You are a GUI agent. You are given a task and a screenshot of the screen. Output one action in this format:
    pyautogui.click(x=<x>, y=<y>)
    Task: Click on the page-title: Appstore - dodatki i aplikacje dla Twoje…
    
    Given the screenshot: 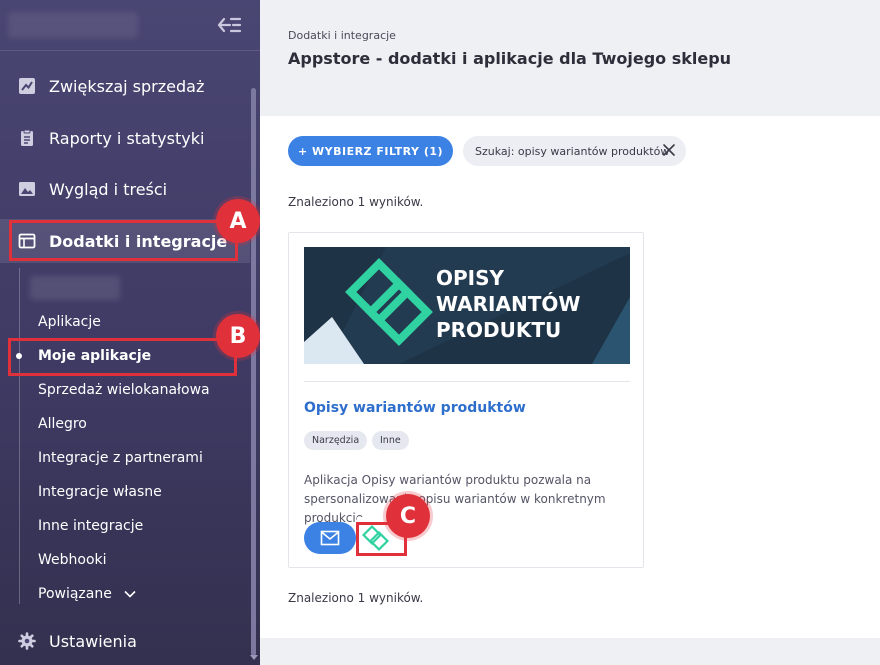 What is the action you would take?
    pyautogui.click(x=510, y=58)
    